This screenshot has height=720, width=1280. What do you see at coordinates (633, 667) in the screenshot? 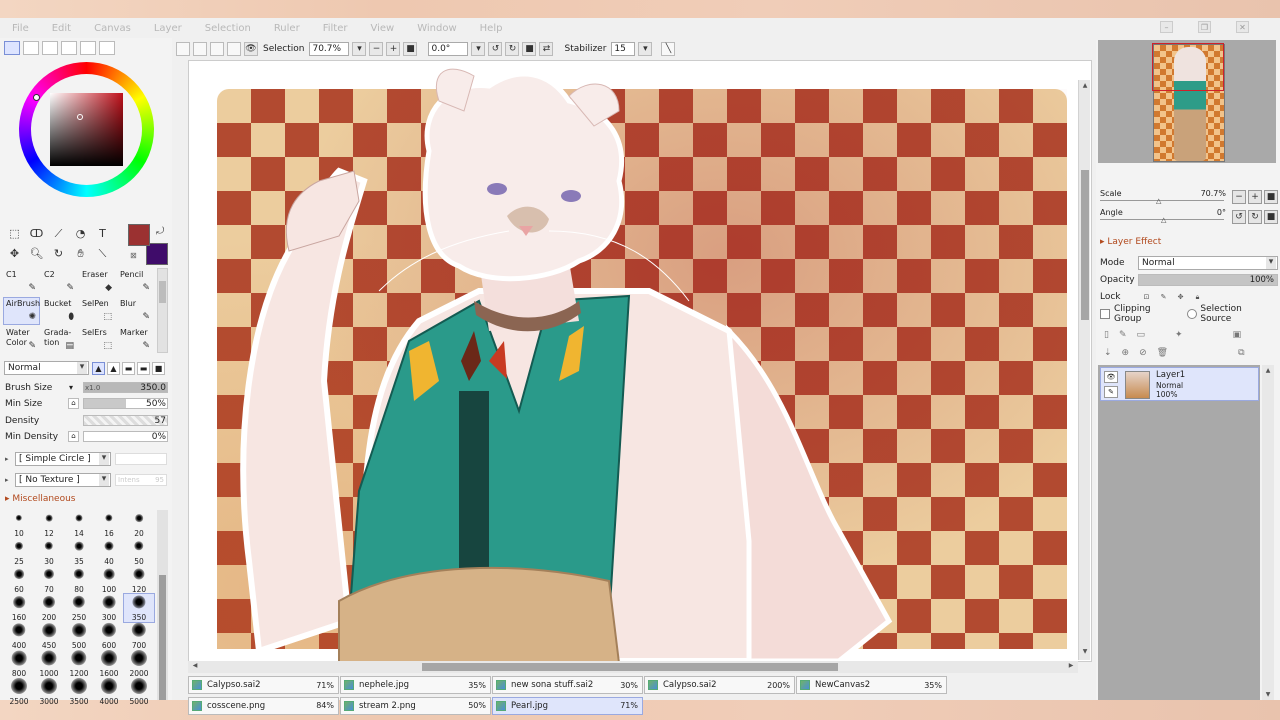
I see `canvas-horizontal-scrollbar: ◀ ▶` at bounding box center [633, 667].